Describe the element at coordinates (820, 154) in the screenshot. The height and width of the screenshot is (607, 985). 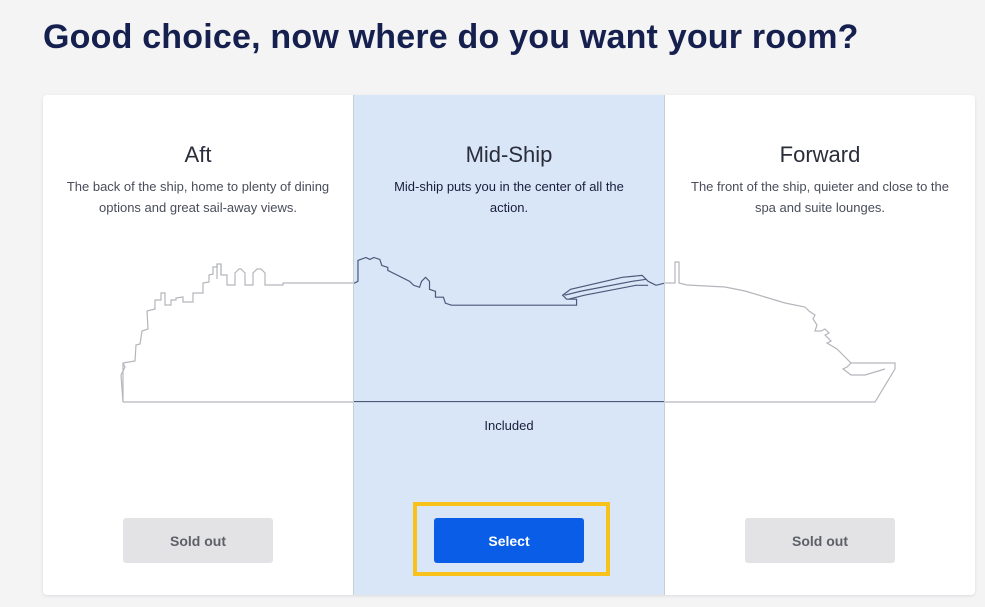
I see `option-forward-title: Forward` at that location.